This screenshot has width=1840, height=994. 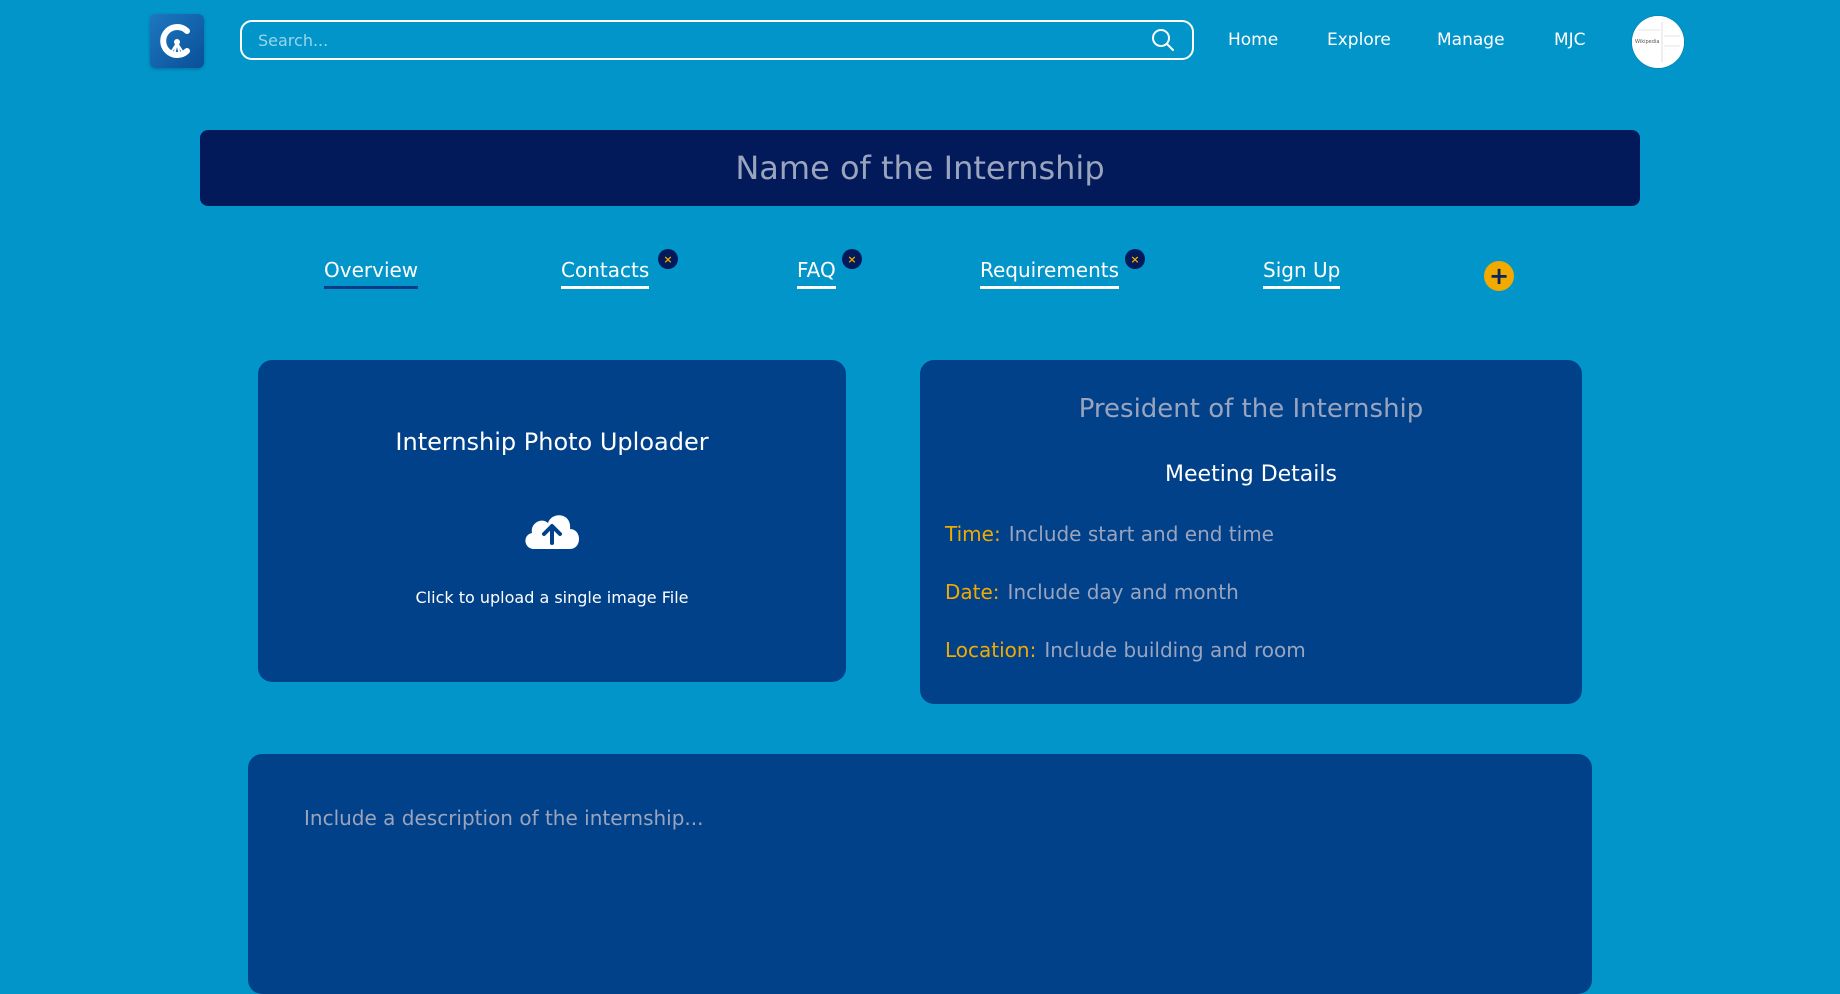 I want to click on meeting-details-heading: Meeting Details, so click(x=1251, y=474).